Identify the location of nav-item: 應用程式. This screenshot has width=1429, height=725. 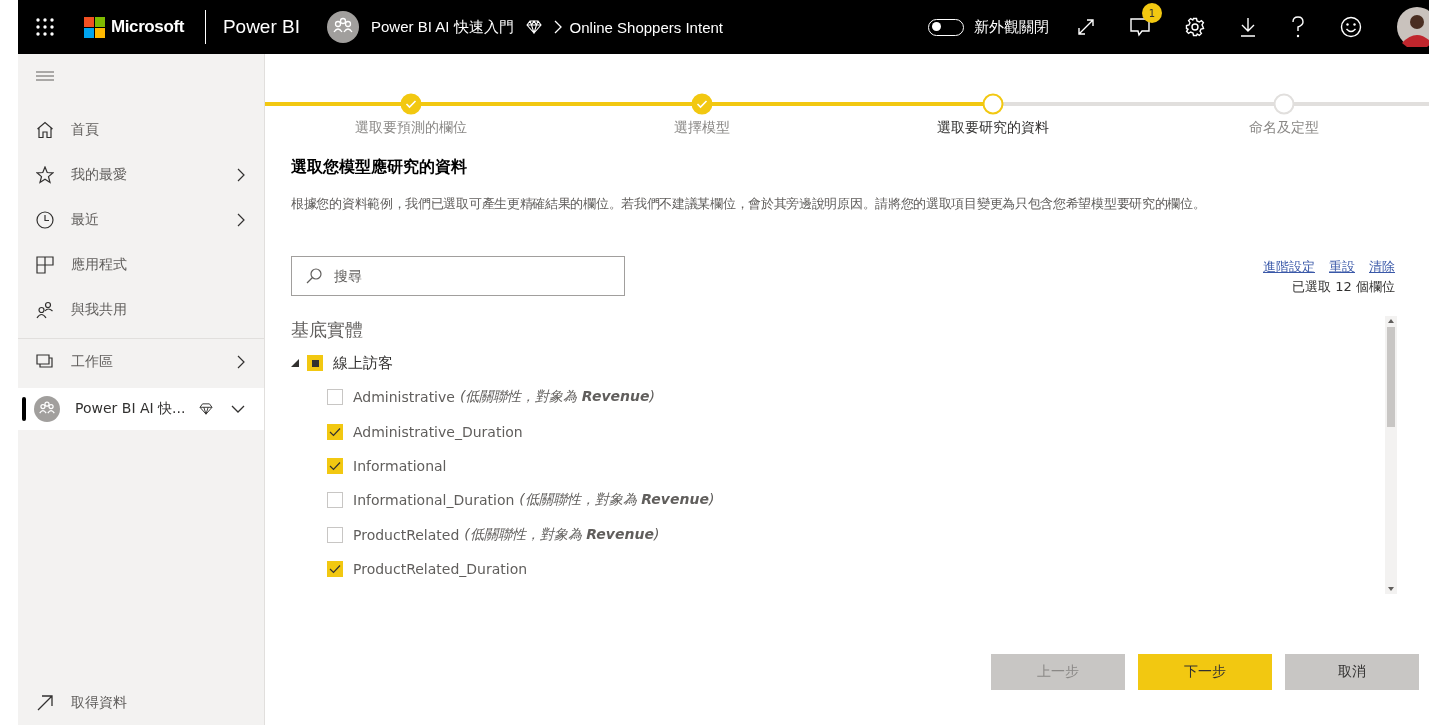
(141, 264).